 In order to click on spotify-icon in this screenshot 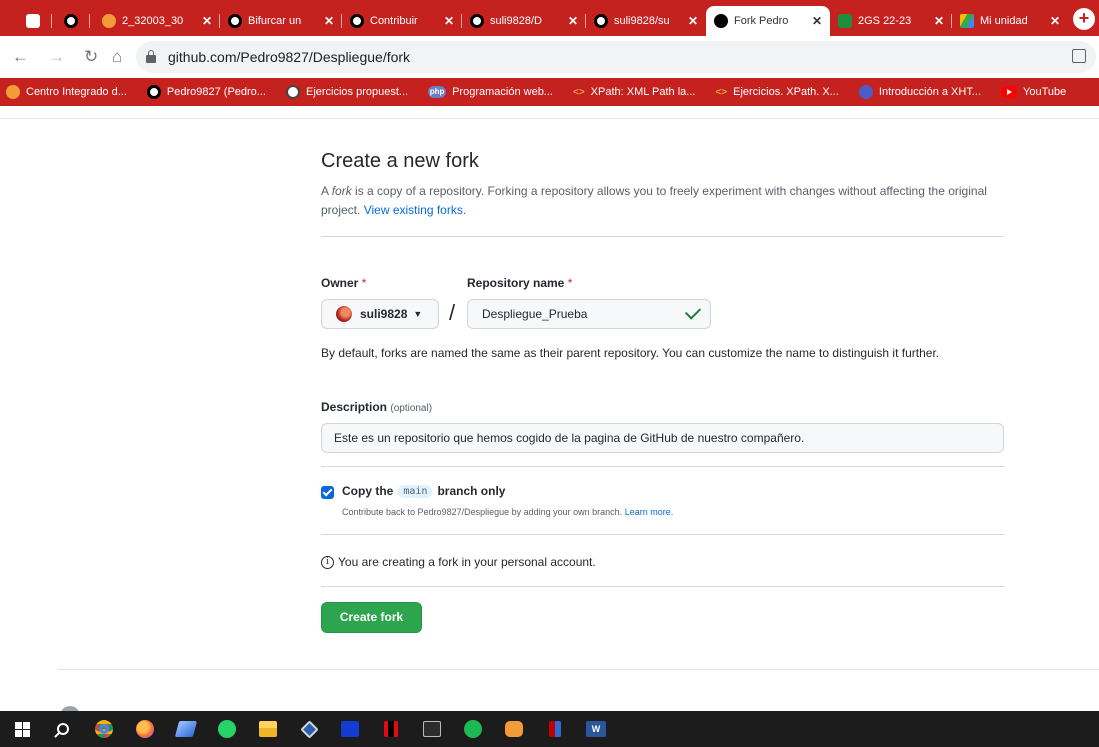, I will do `click(473, 729)`.